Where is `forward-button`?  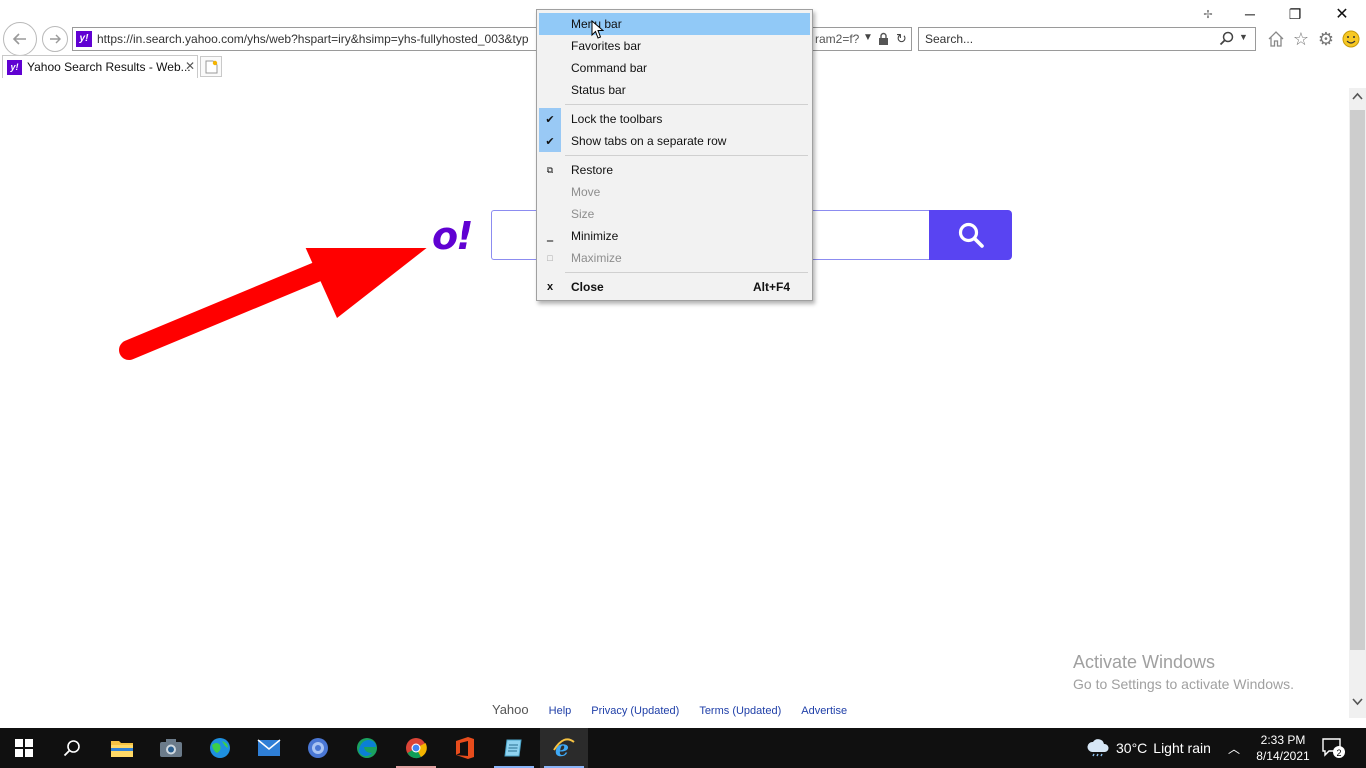
forward-button is located at coordinates (55, 39).